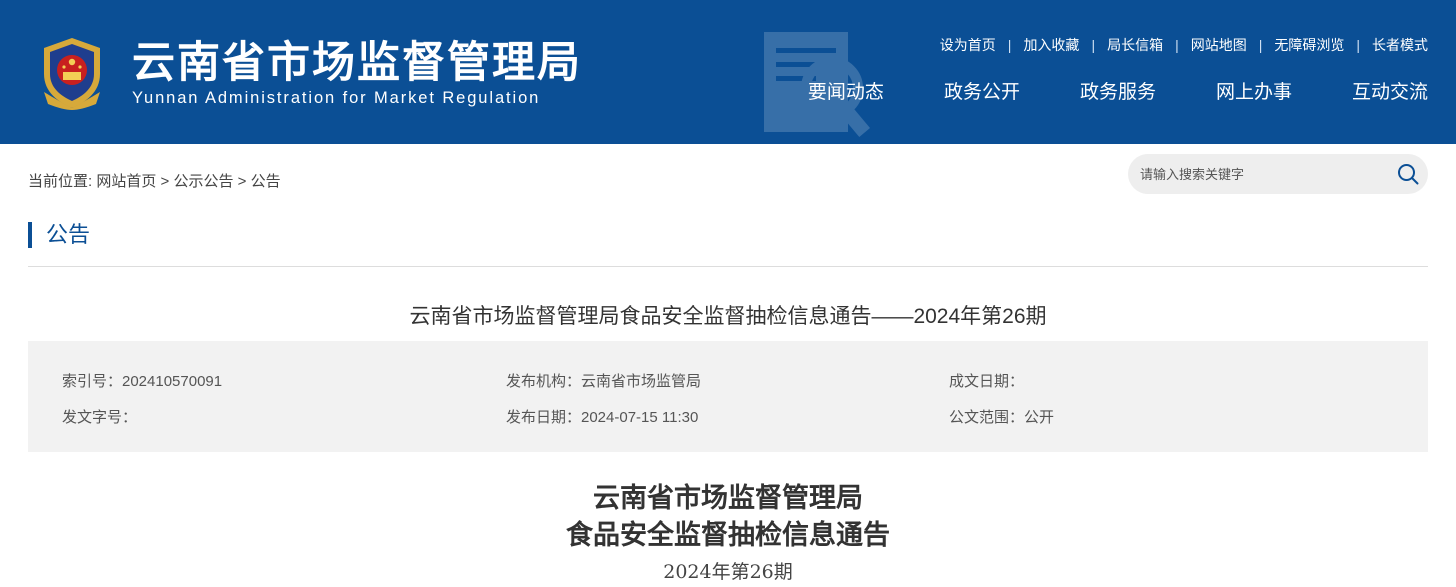 The height and width of the screenshot is (587, 1456). I want to click on section-divider, so click(728, 266).